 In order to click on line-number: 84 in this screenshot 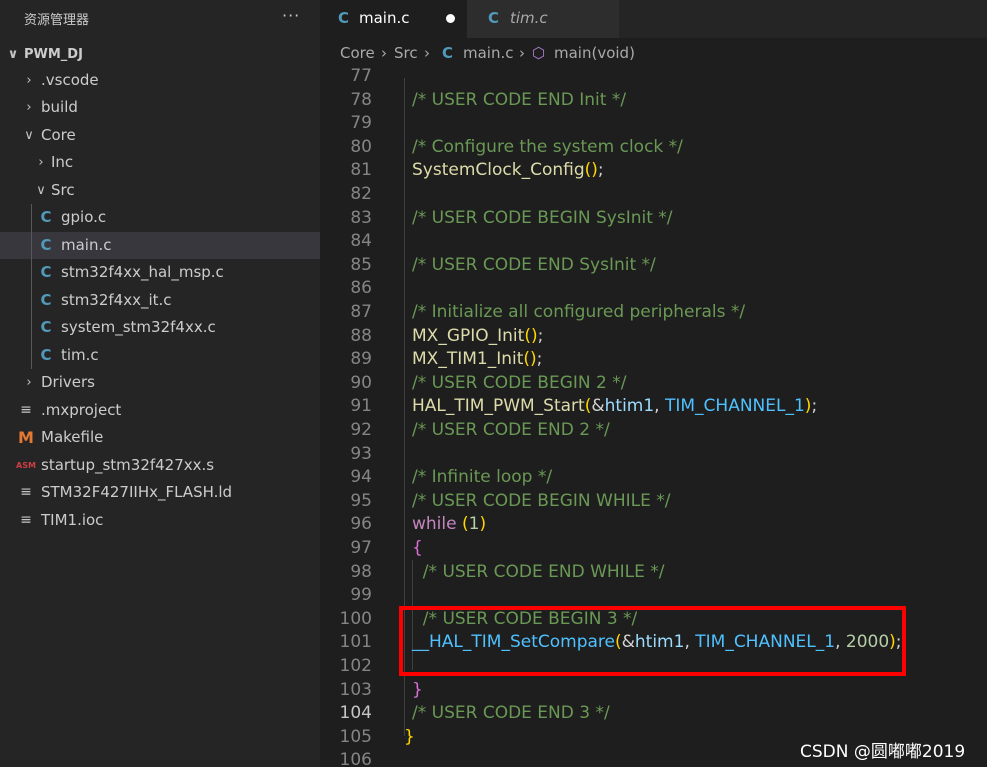, I will do `click(361, 241)`.